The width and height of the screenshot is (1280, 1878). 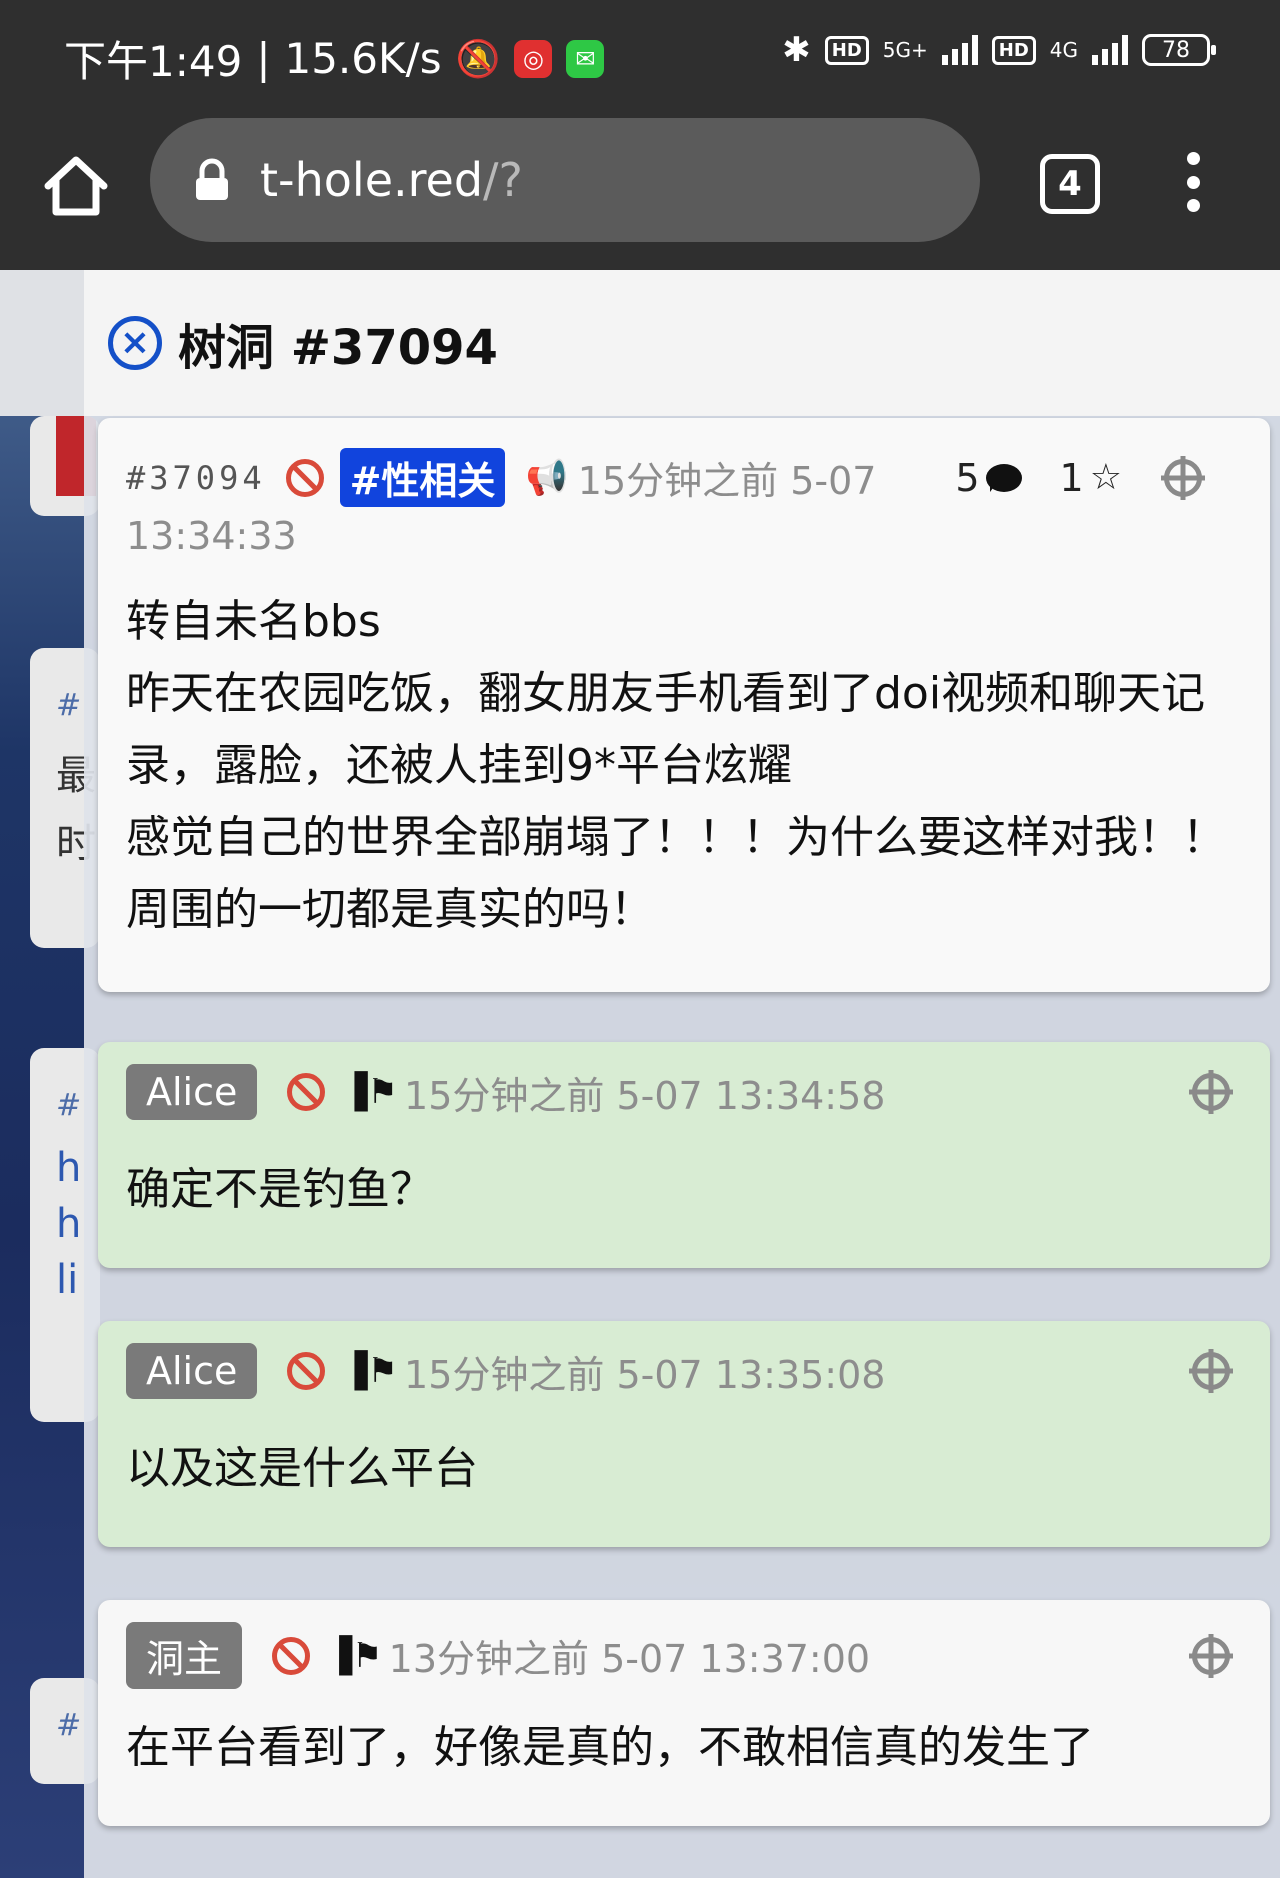 I want to click on star-count: 1 ☆, so click(x=1091, y=478).